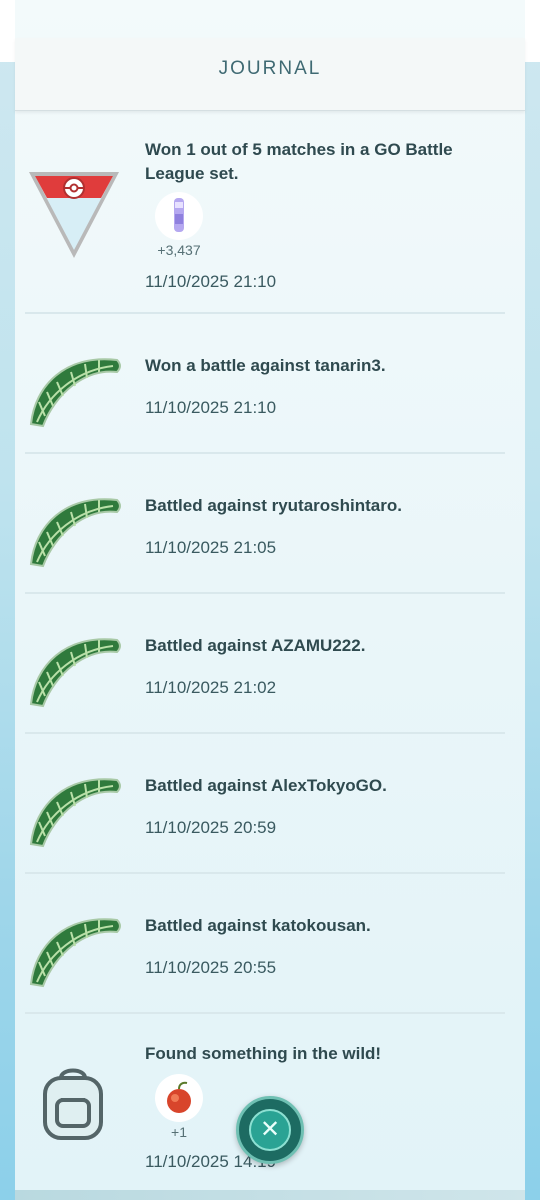  I want to click on journal-header: JOURNAL, so click(270, 74).